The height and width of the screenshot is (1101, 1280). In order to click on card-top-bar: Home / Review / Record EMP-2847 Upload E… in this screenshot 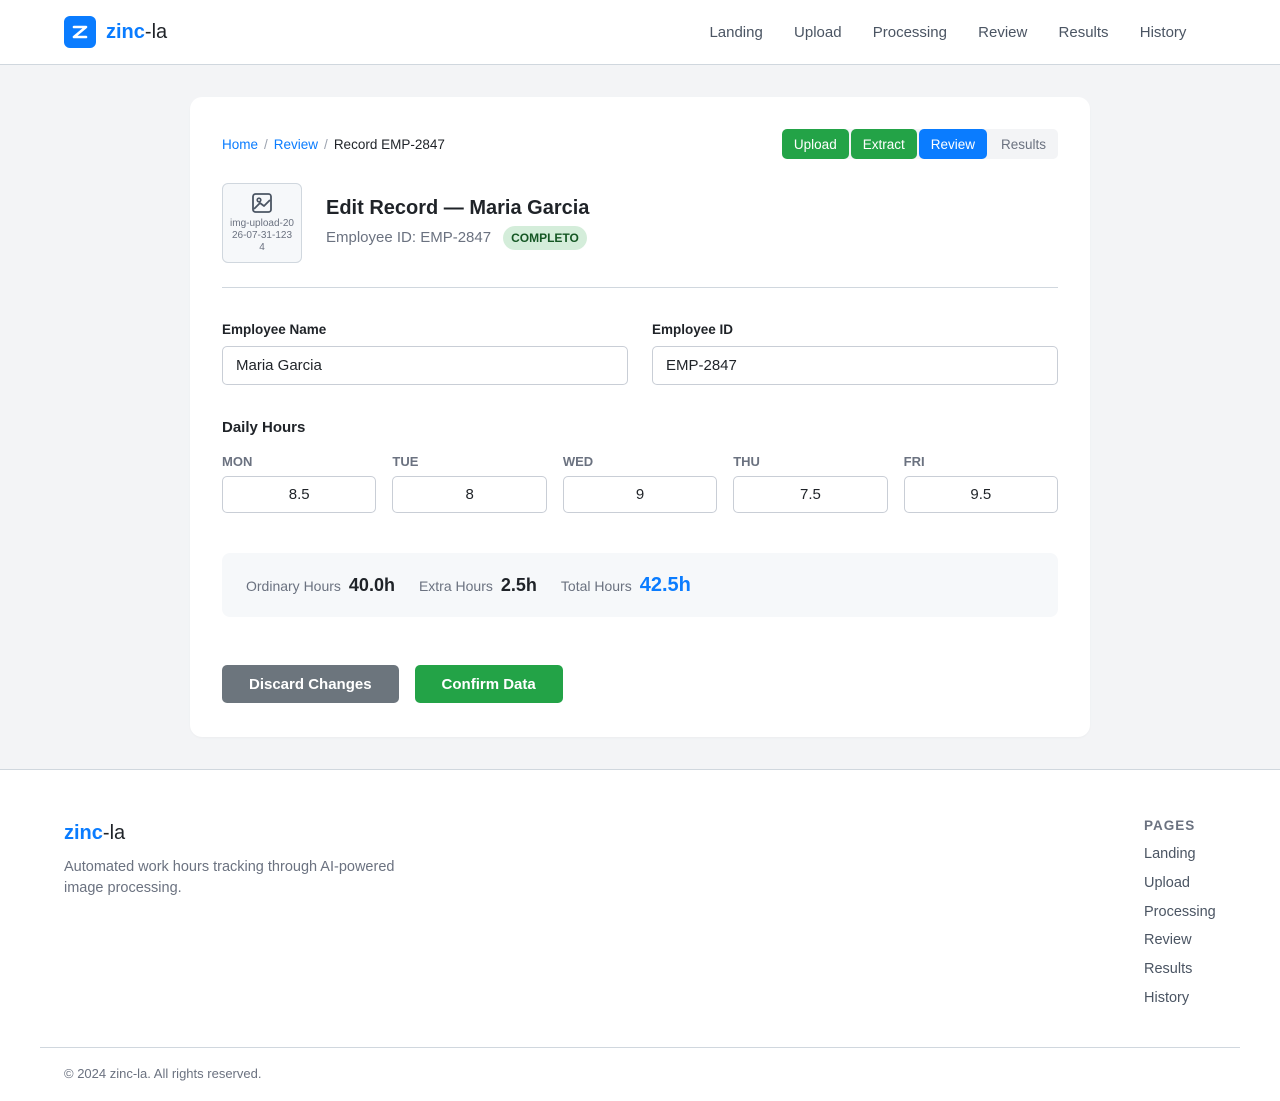, I will do `click(640, 144)`.